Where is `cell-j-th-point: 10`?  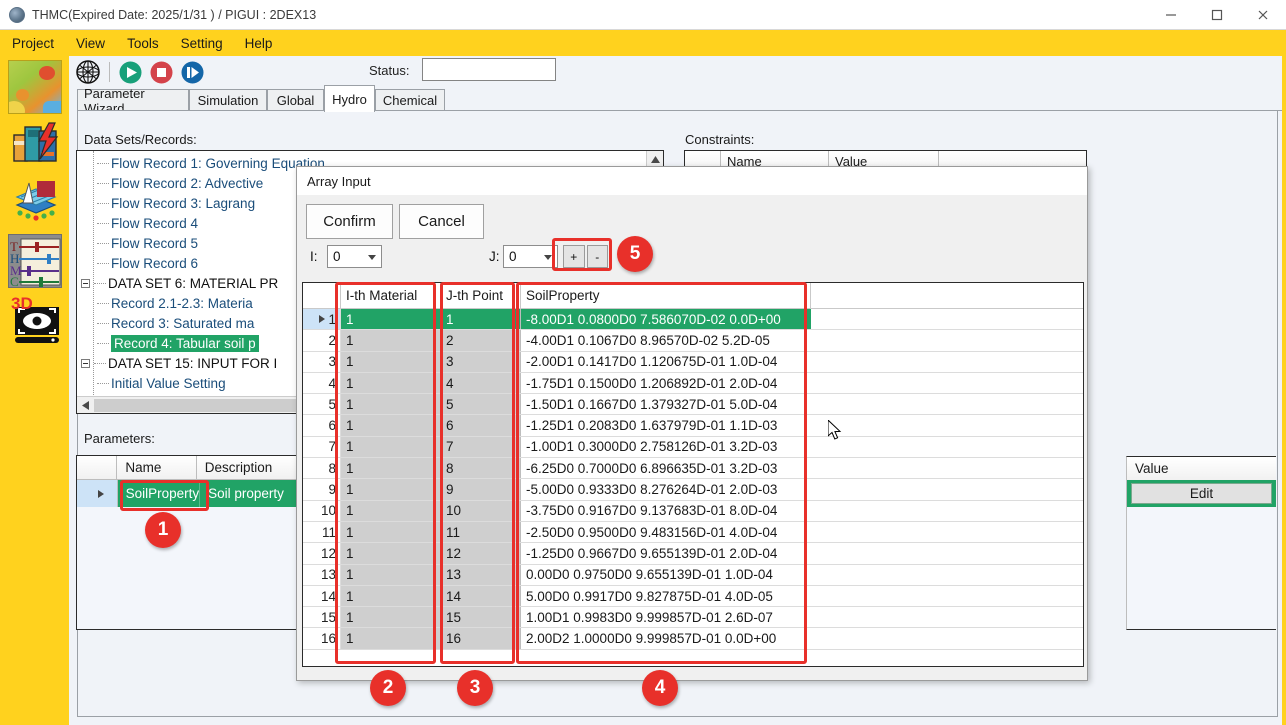
cell-j-th-point: 10 is located at coordinates (481, 510).